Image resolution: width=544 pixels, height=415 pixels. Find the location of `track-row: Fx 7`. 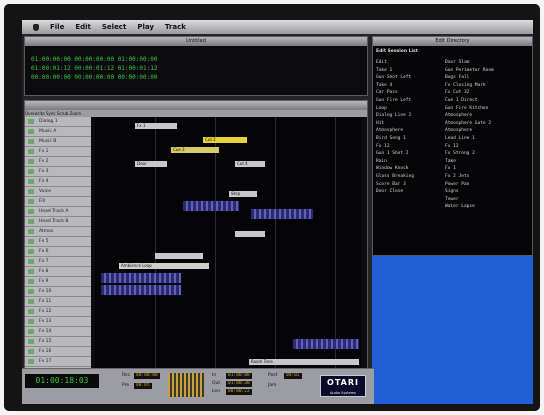

track-row: Fx 7 is located at coordinates (58, 262).